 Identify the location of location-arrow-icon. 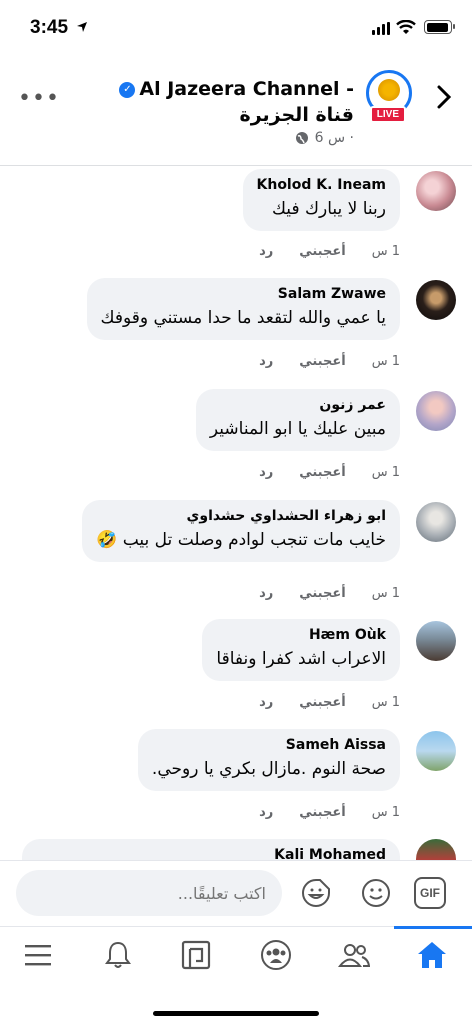
(82, 27).